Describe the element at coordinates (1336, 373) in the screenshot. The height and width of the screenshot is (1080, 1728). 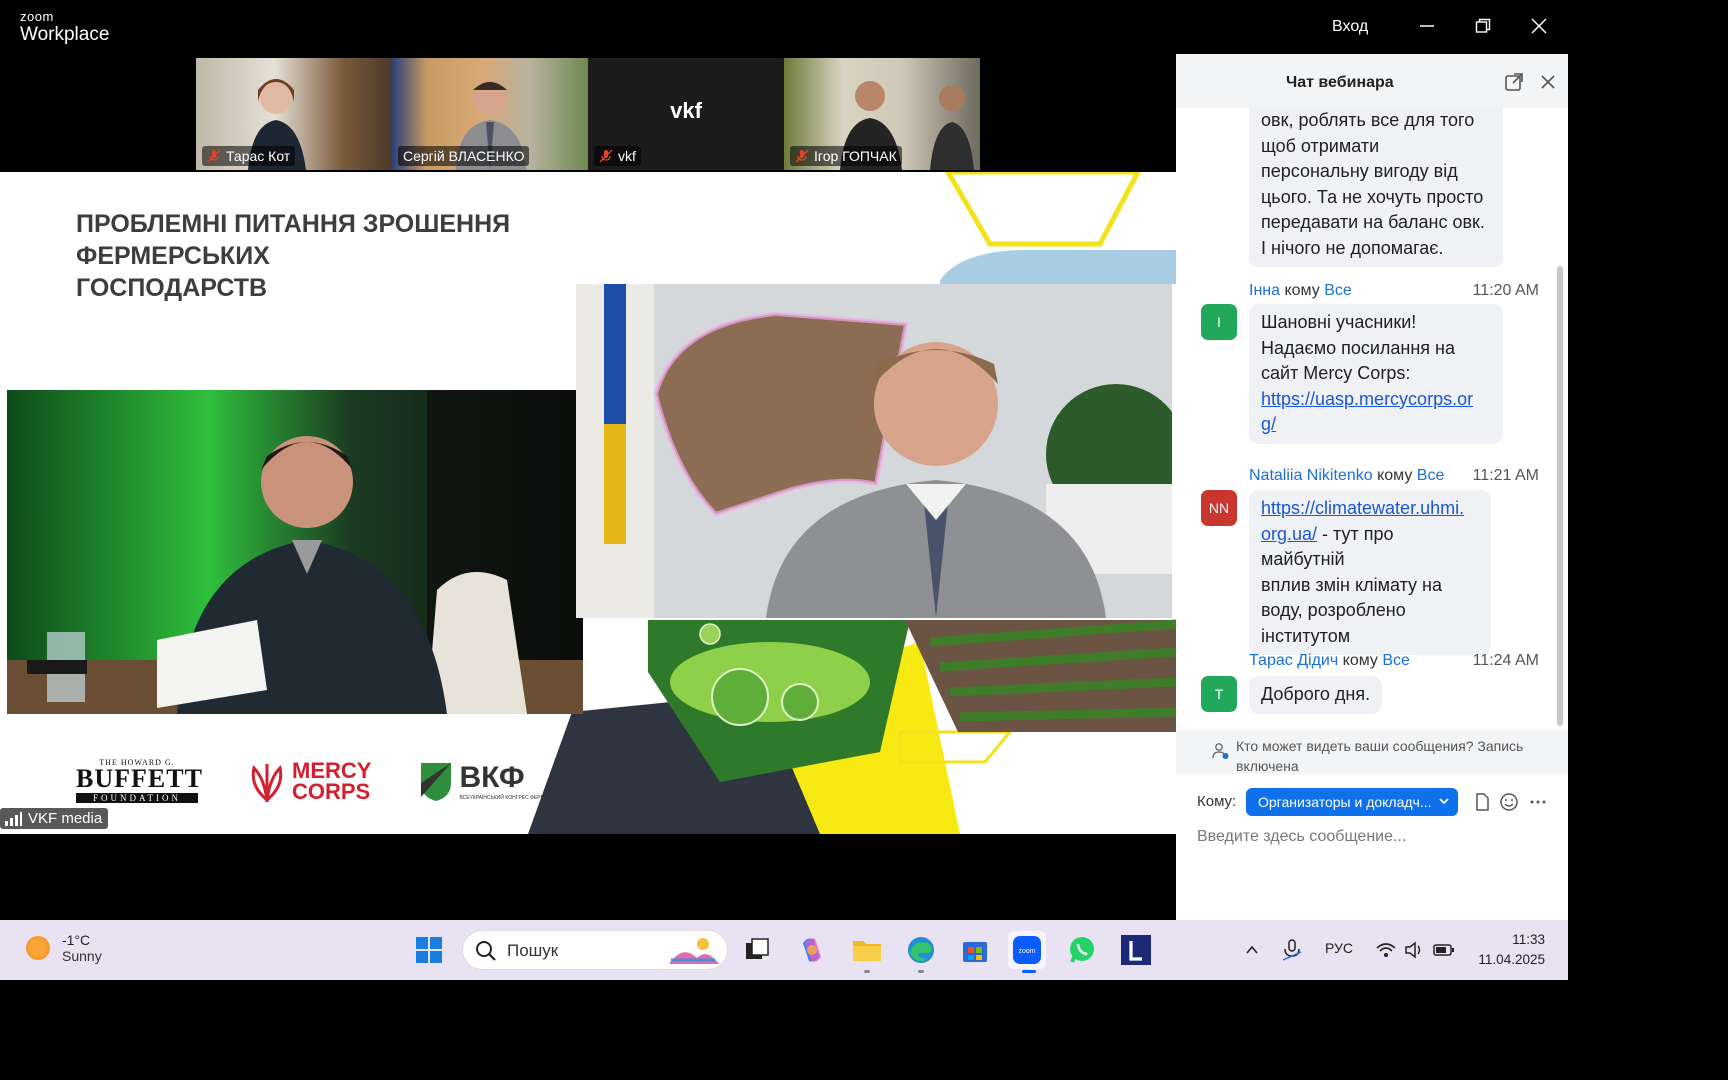
I see `message-line: сайт Mercy Corps:` at that location.